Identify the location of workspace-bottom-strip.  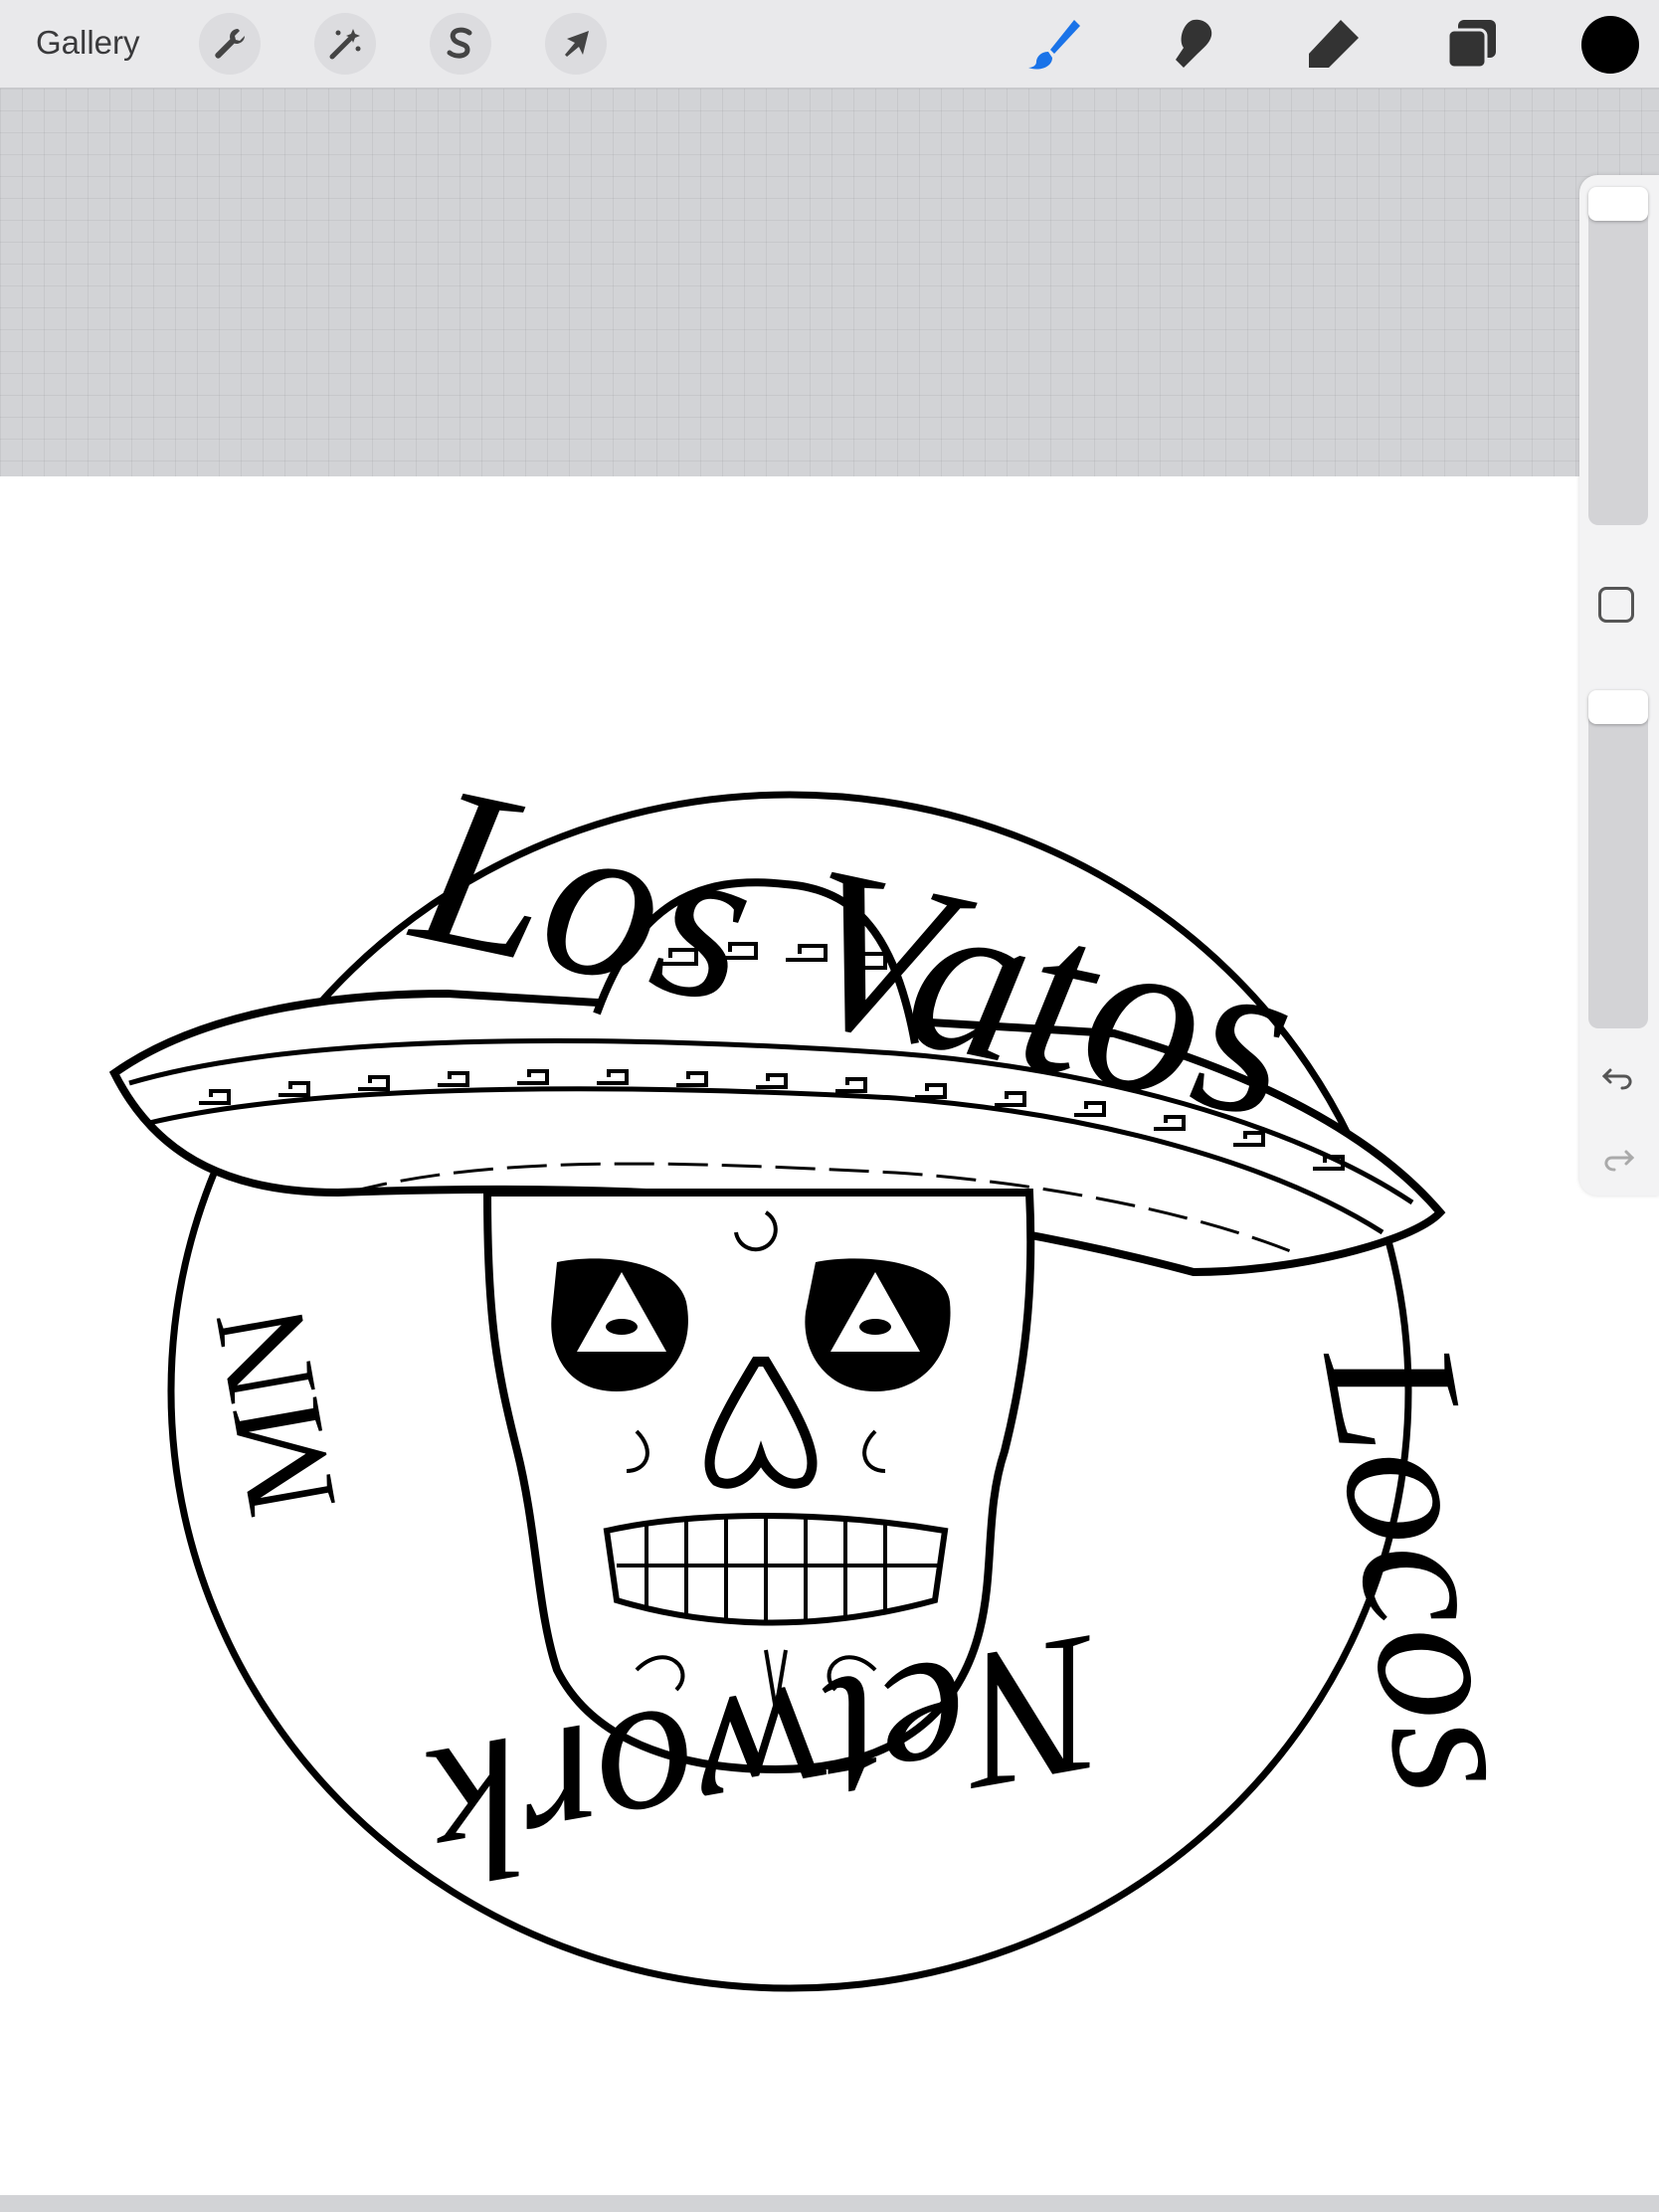
(829, 2203).